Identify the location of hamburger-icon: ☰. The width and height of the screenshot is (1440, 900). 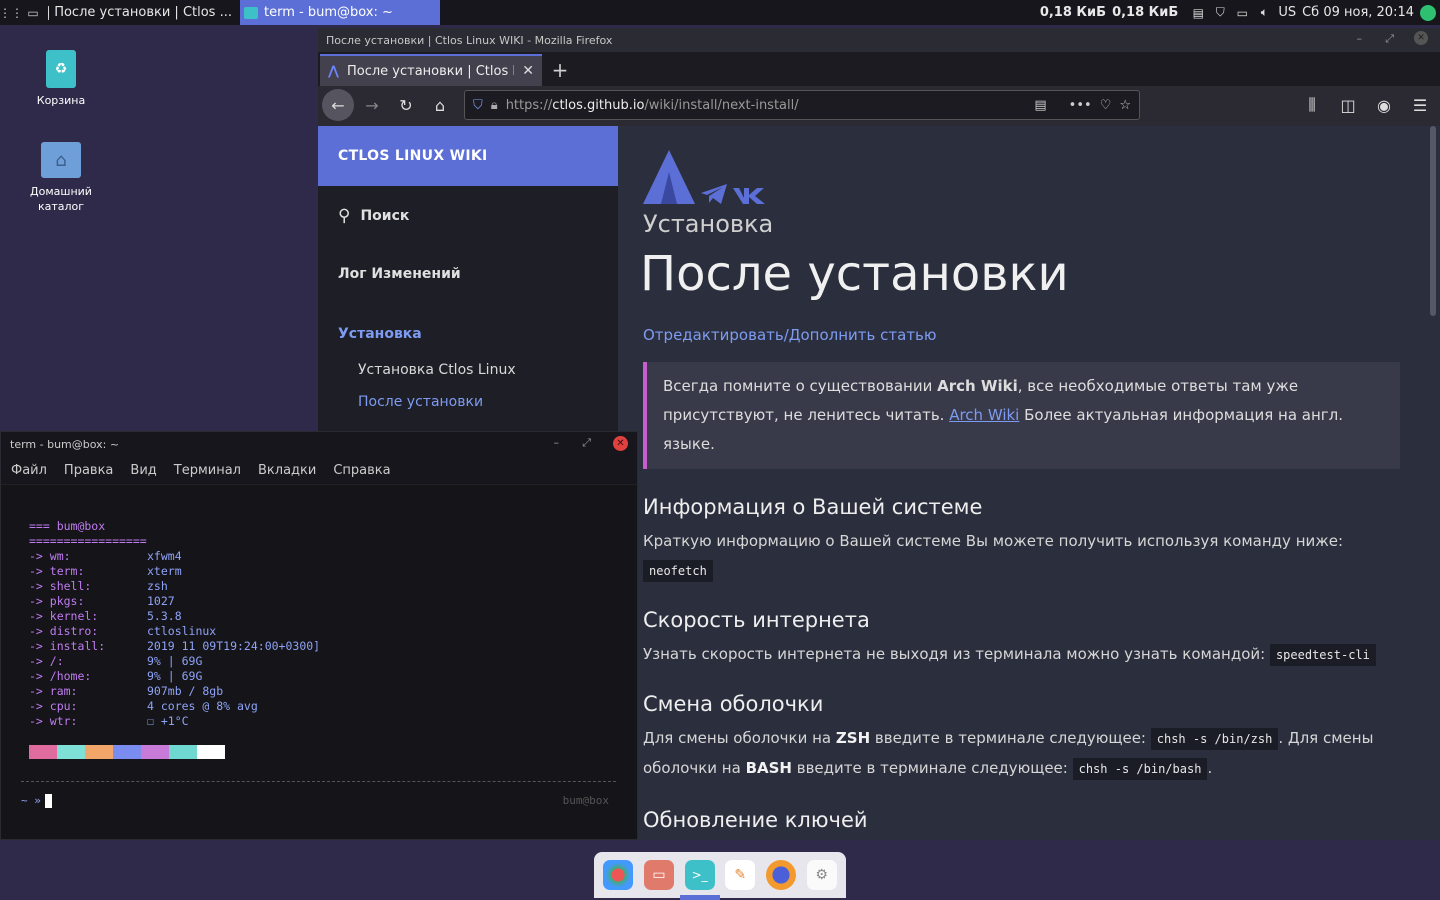
(1420, 105).